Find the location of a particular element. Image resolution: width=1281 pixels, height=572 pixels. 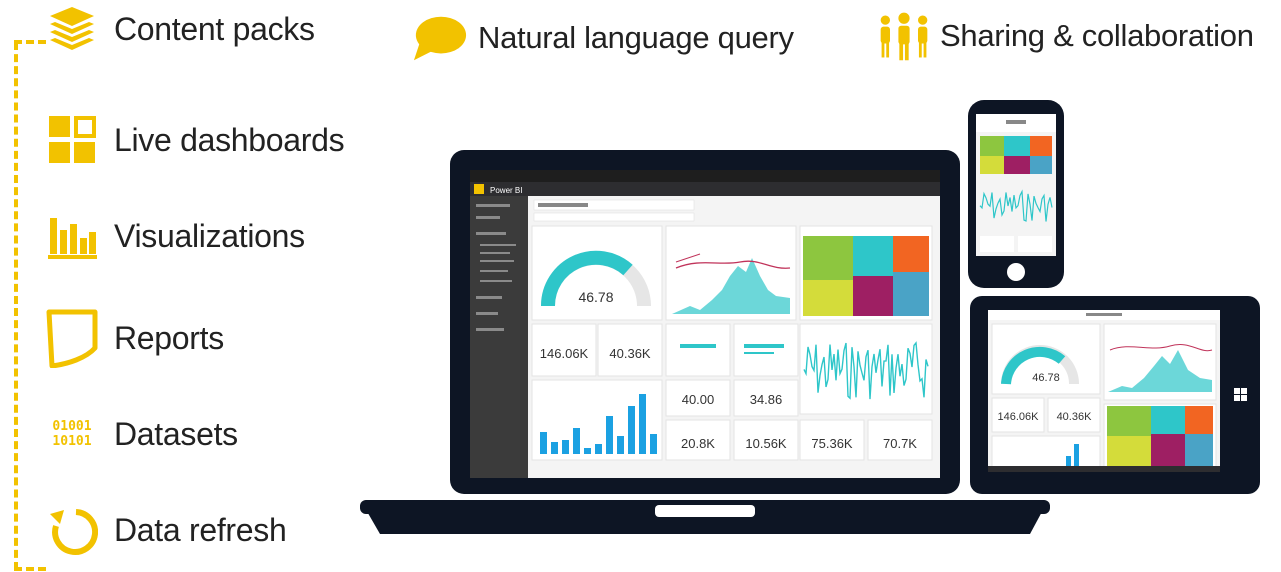

phone is located at coordinates (1016, 194).